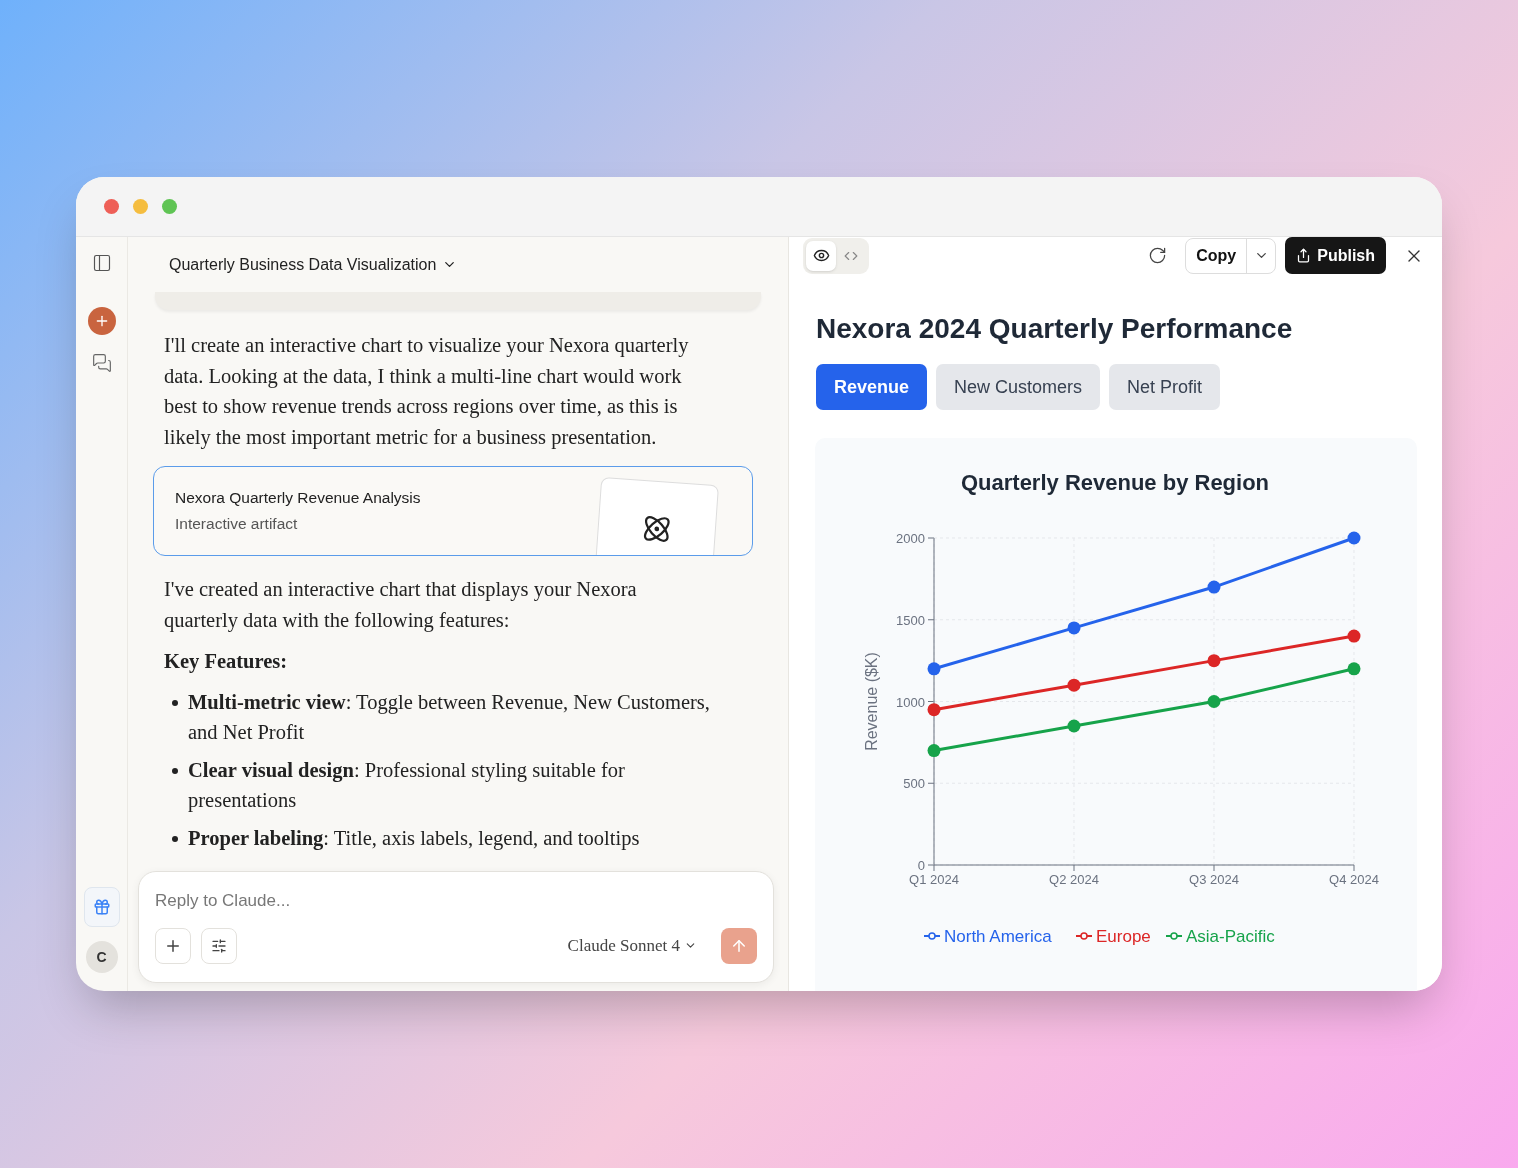  I want to click on sliders-icon, so click(219, 945).